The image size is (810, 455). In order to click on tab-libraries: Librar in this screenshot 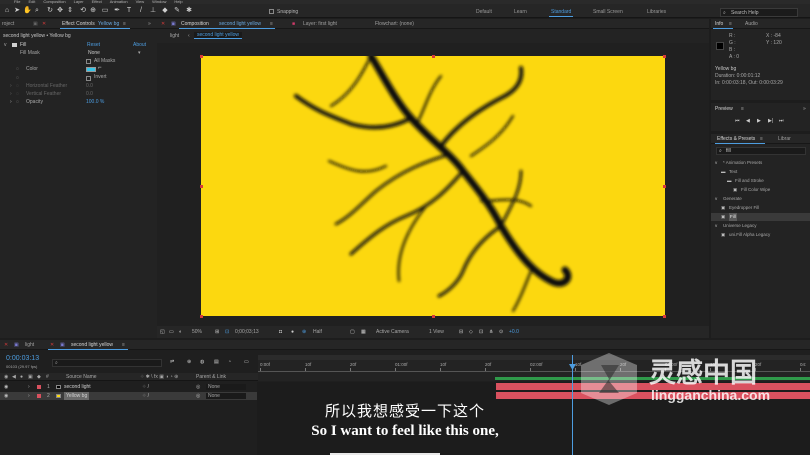, I will do `click(784, 139)`.